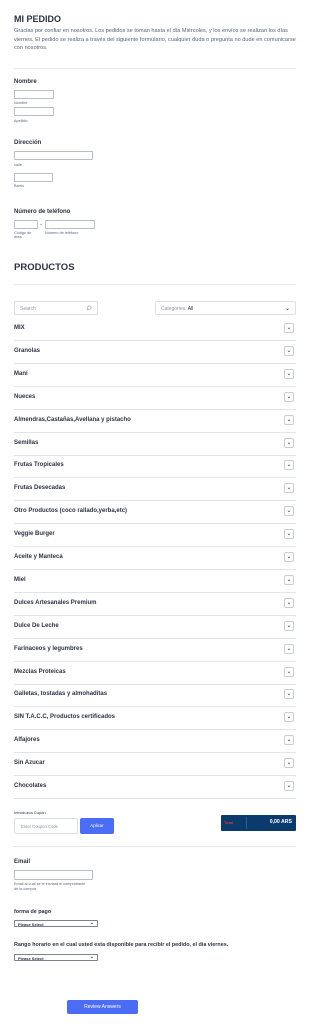 Image resolution: width=320 pixels, height=1036 pixels. Describe the element at coordinates (246, 823) in the screenshot. I see `total-separator` at that location.